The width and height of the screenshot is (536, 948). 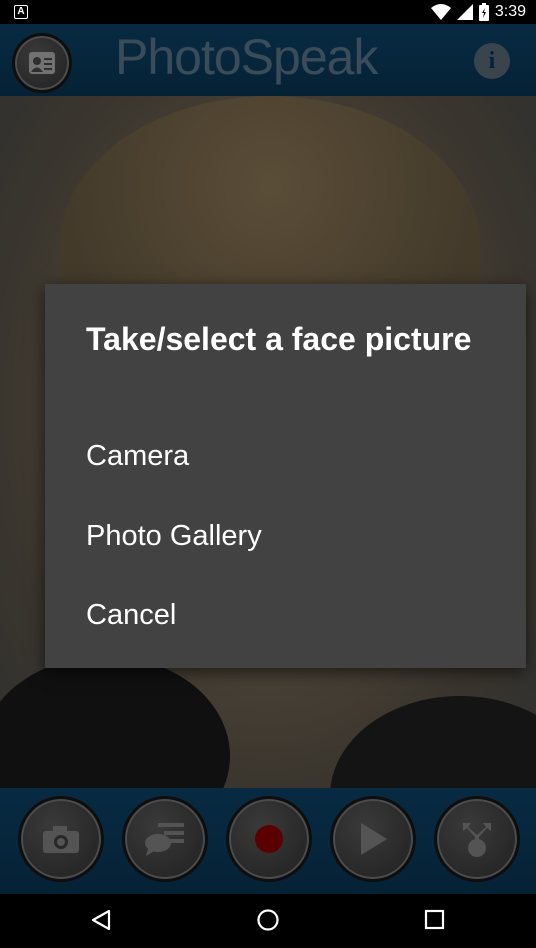 I want to click on battery-icon, so click(x=483, y=12).